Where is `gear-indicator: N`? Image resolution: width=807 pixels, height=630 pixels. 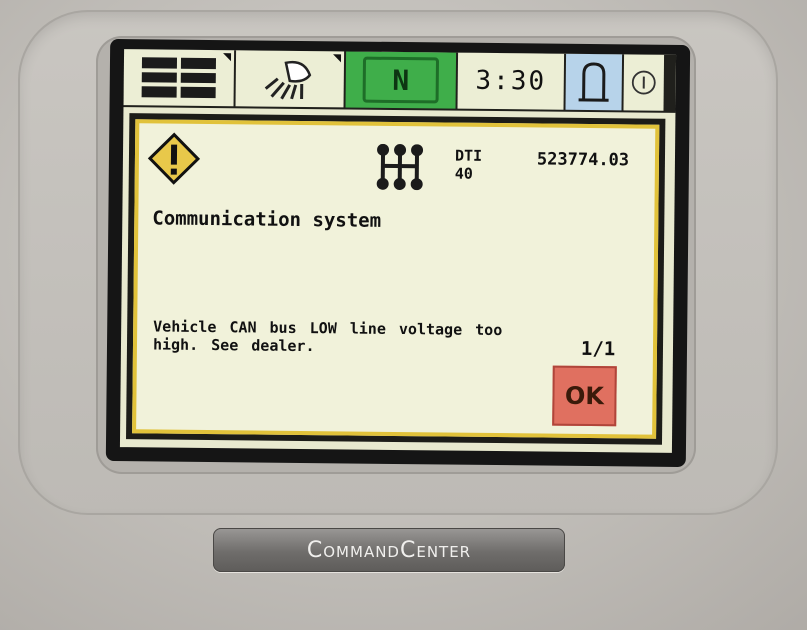
gear-indicator: N is located at coordinates (401, 79).